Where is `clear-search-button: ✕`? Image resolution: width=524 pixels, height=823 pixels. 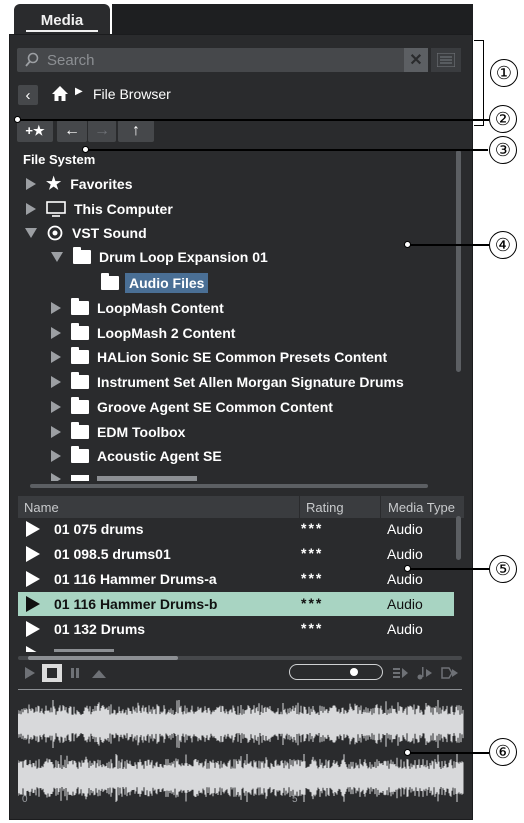
clear-search-button: ✕ is located at coordinates (416, 60).